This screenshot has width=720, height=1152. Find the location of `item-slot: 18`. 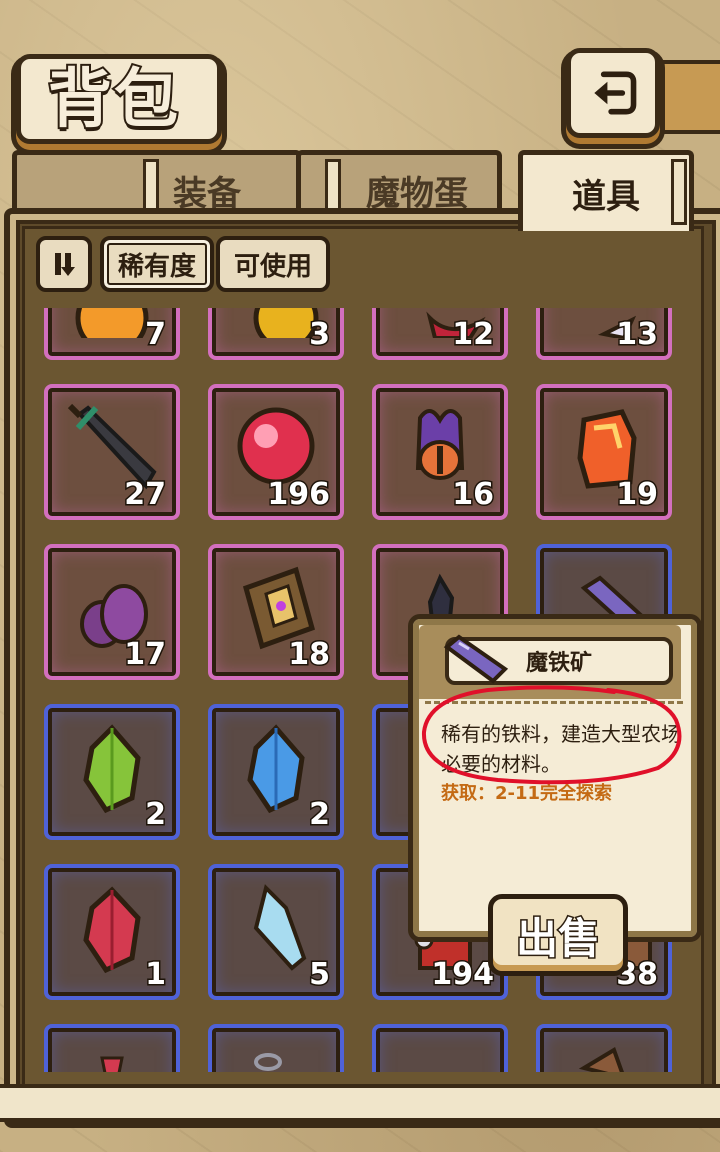

item-slot: 18 is located at coordinates (276, 612).